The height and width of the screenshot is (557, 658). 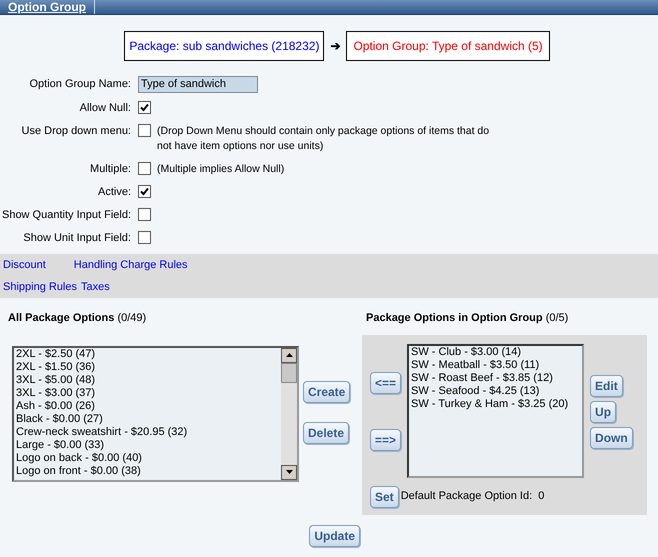 What do you see at coordinates (47, 7) in the screenshot?
I see `header-tab: Option Group` at bounding box center [47, 7].